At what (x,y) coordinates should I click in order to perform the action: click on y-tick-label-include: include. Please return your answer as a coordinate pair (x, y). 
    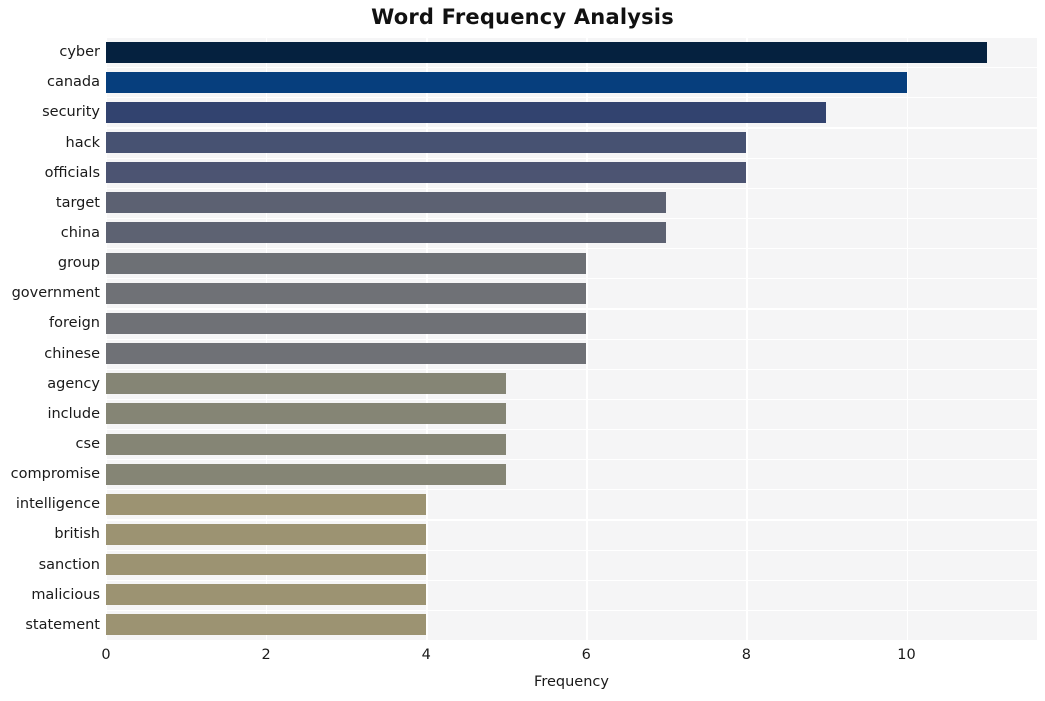
    Looking at the image, I should click on (73, 413).